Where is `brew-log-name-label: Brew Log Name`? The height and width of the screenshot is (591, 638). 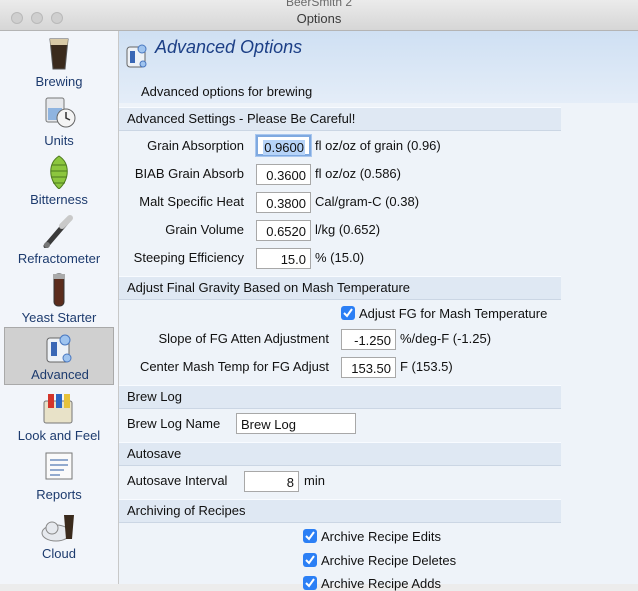 brew-log-name-label: Brew Log Name is located at coordinates (174, 423).